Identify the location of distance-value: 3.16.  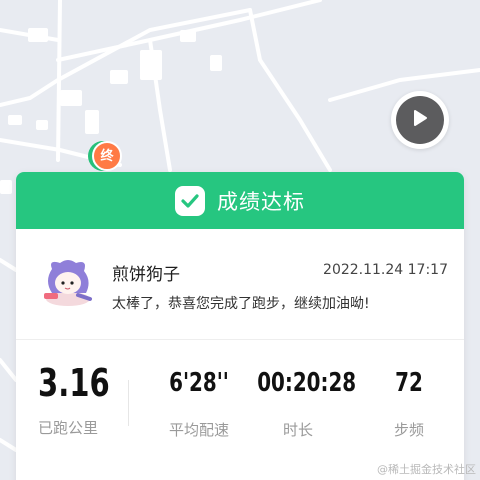
(74, 383).